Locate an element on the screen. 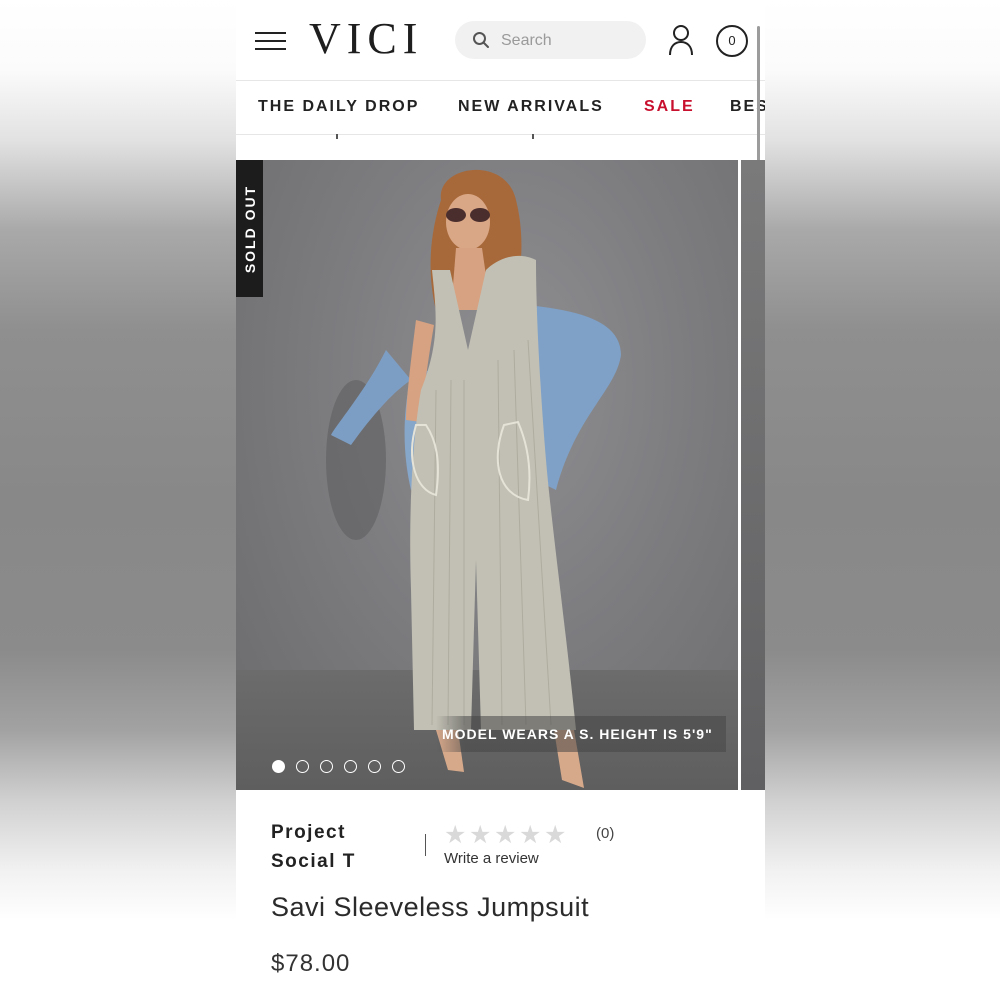 The height and width of the screenshot is (1000, 1000). model-size-note: MODEL WEARS A S. HEIGHT IS 5'9" is located at coordinates (581, 734).